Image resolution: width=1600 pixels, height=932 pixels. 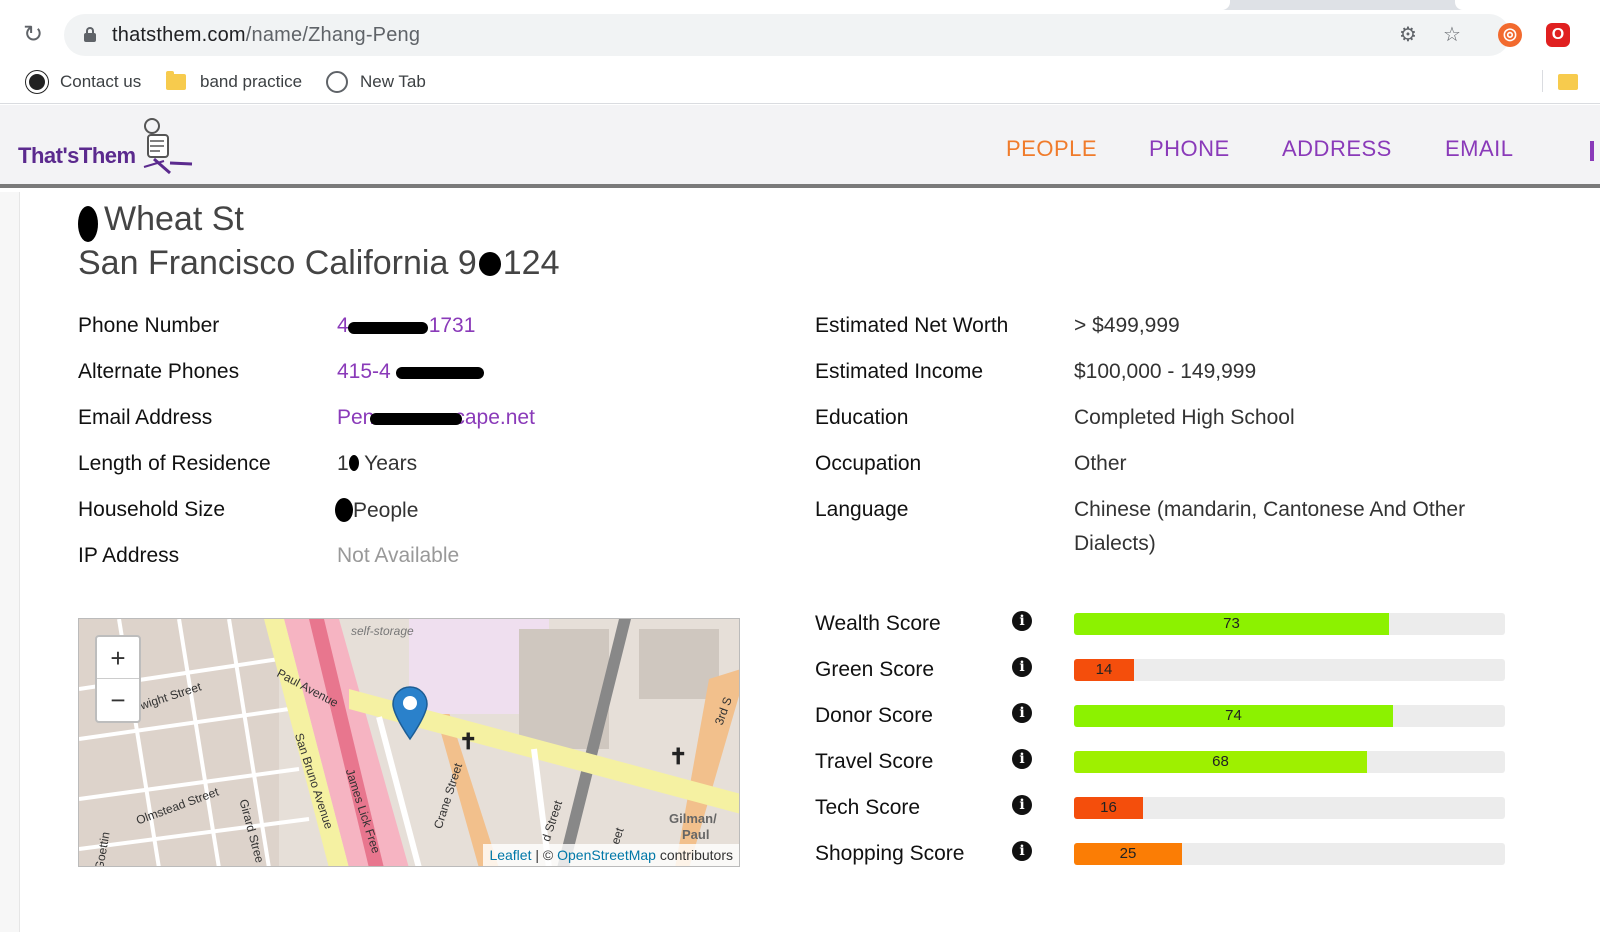 What do you see at coordinates (693, 818) in the screenshot?
I see `map-label: Gilman/` at bounding box center [693, 818].